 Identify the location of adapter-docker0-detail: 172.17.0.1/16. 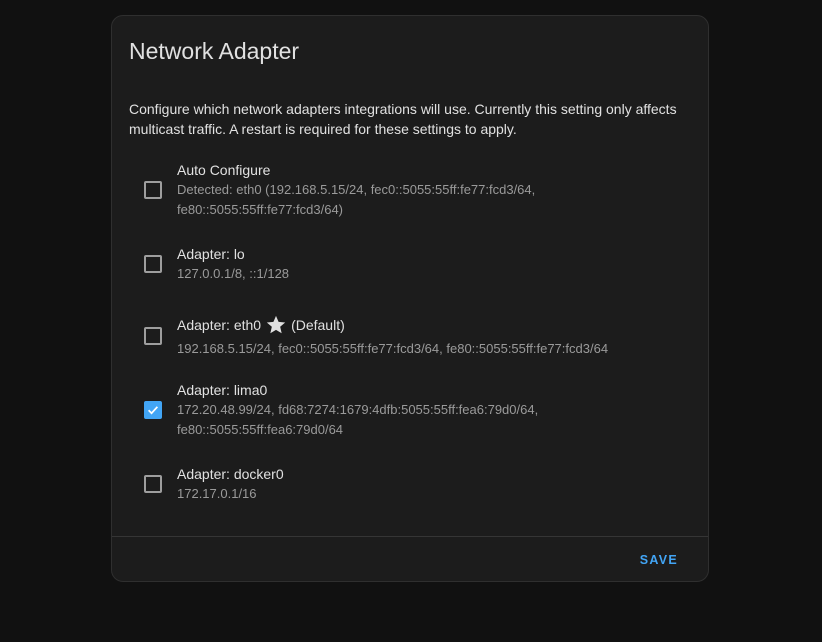
(217, 493).